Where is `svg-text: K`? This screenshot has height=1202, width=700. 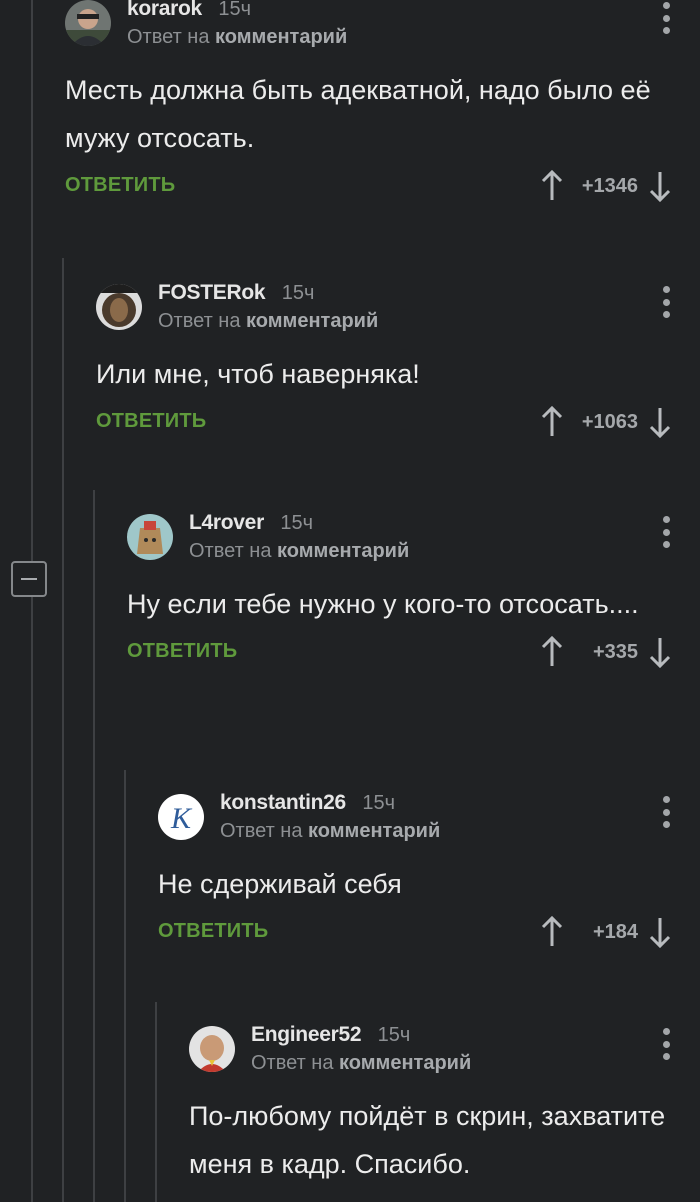 svg-text: K is located at coordinates (181, 818).